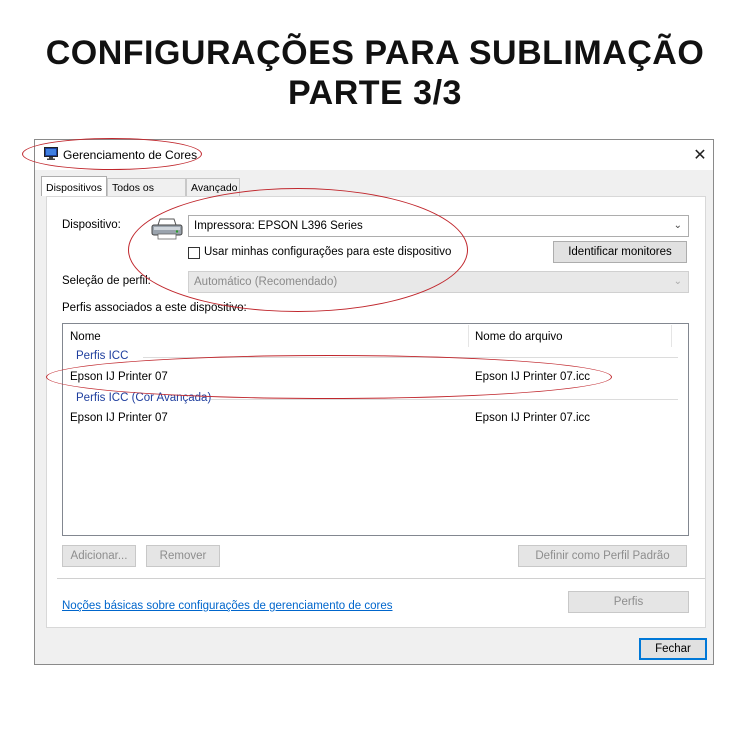 This screenshot has width=750, height=750. I want to click on profile-selection-value: Automático (Recomendado), so click(266, 282).